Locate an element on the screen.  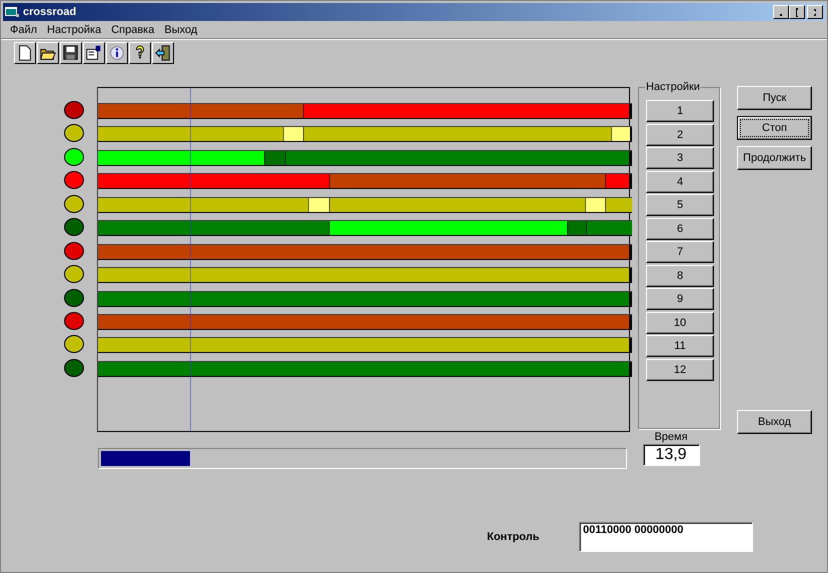
exit-door-icon is located at coordinates (163, 53).